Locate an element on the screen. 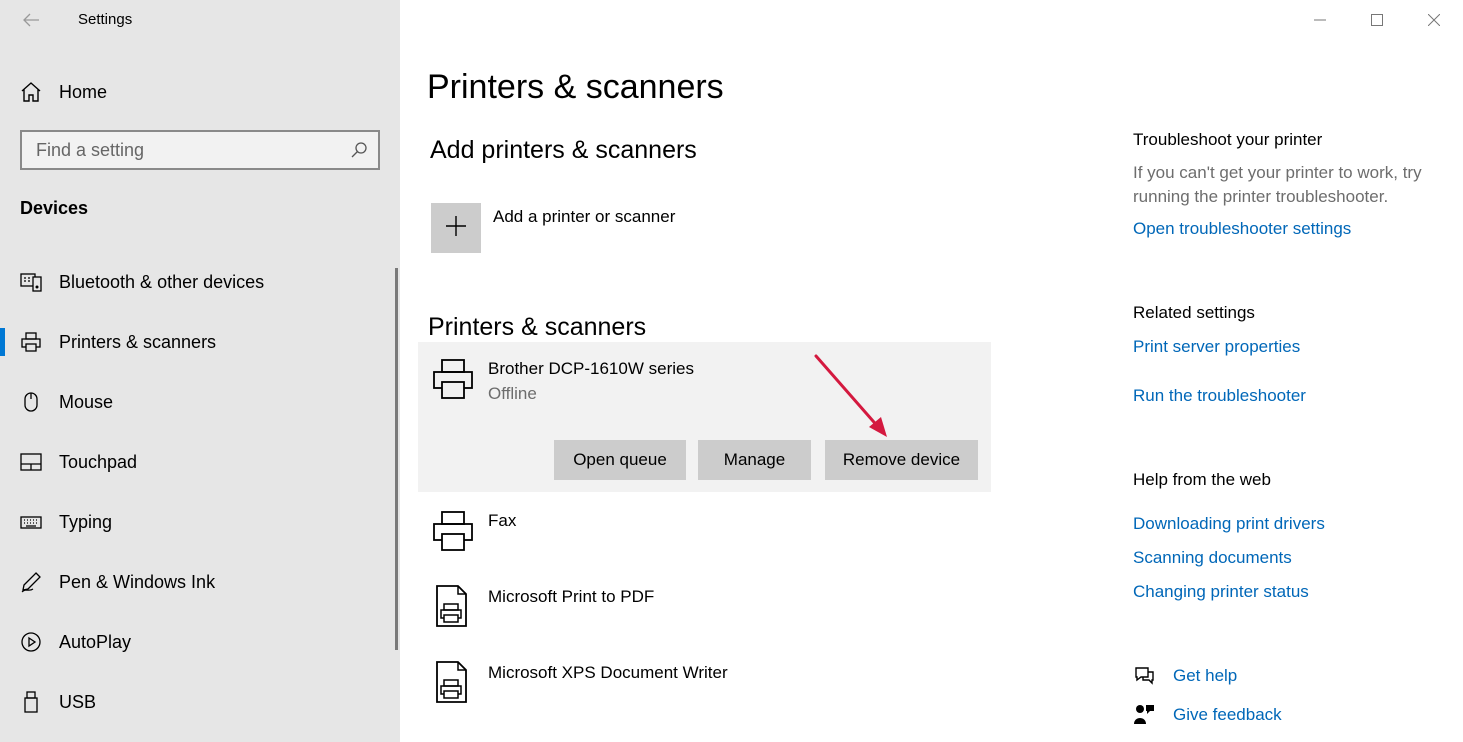 Image resolution: width=1463 pixels, height=742 pixels. scrollbar is located at coordinates (396, 459).